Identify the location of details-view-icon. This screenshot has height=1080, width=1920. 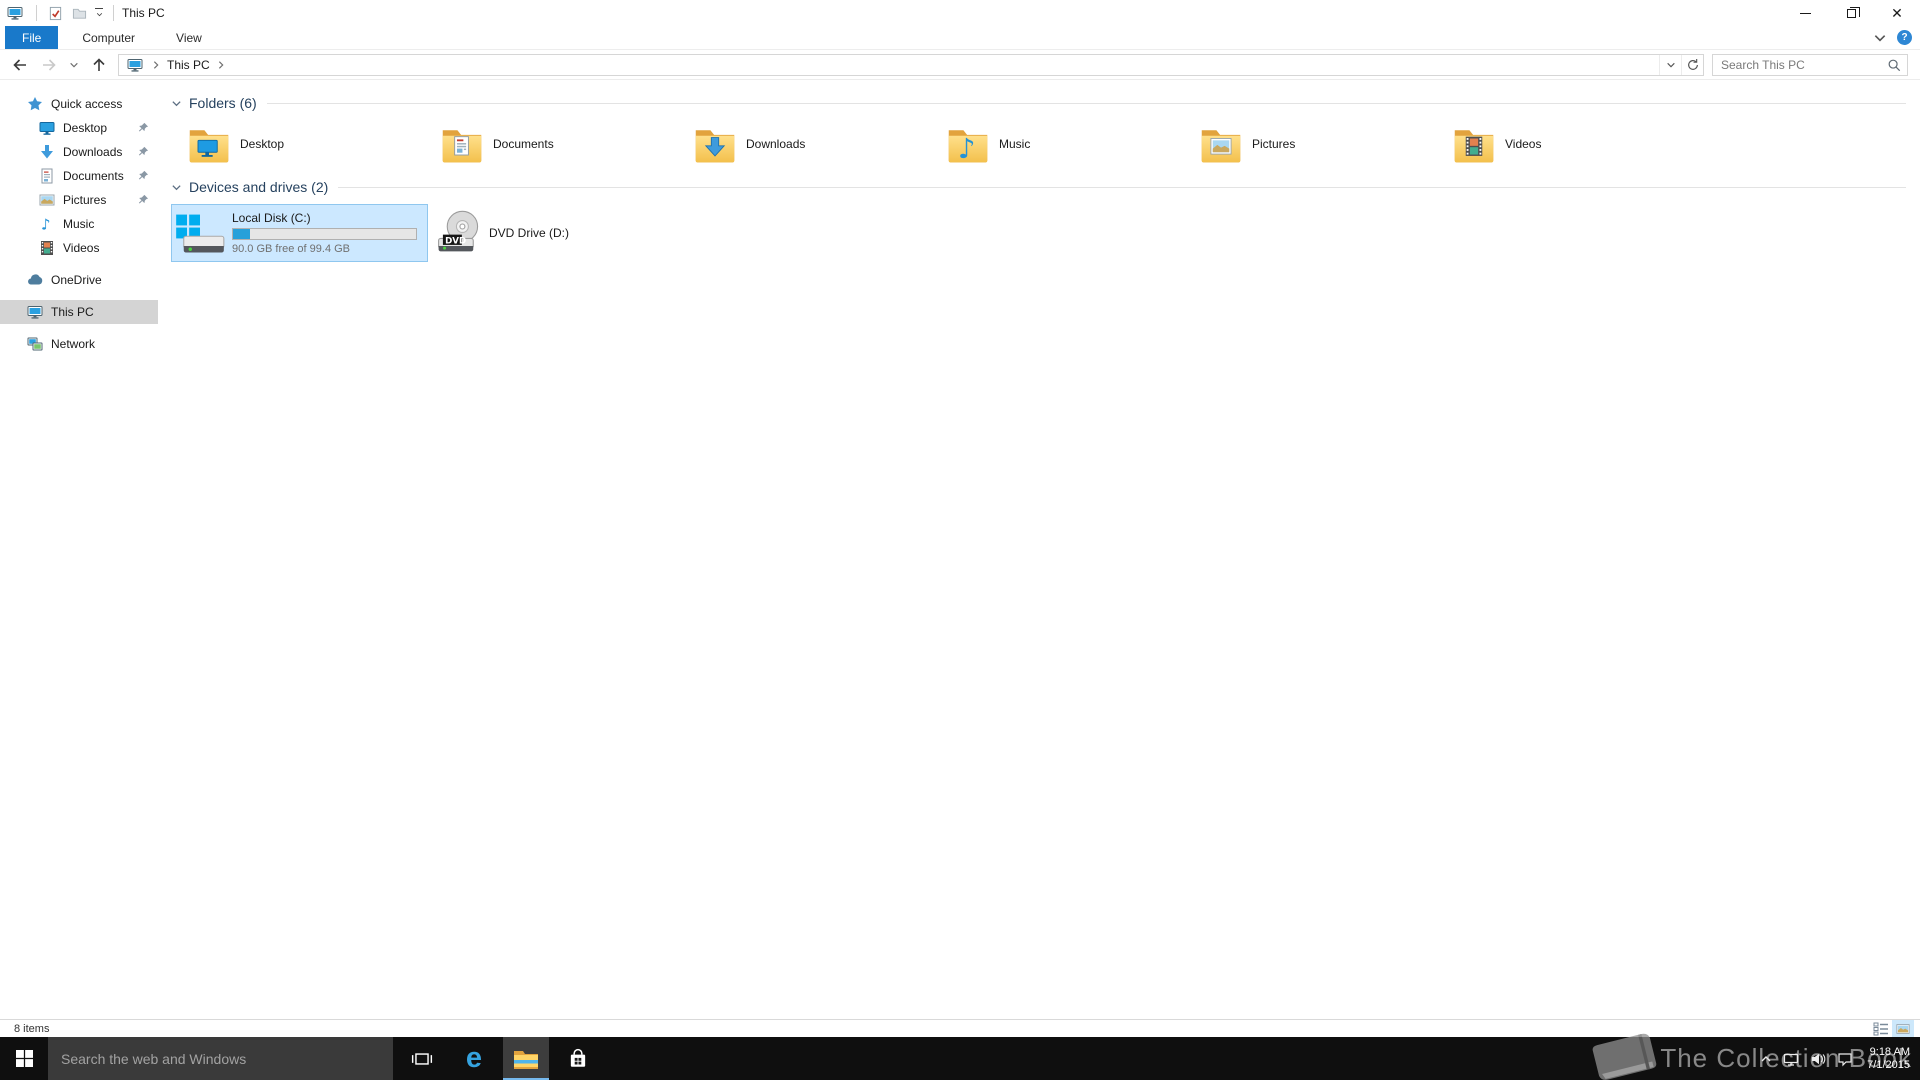
(1881, 1029).